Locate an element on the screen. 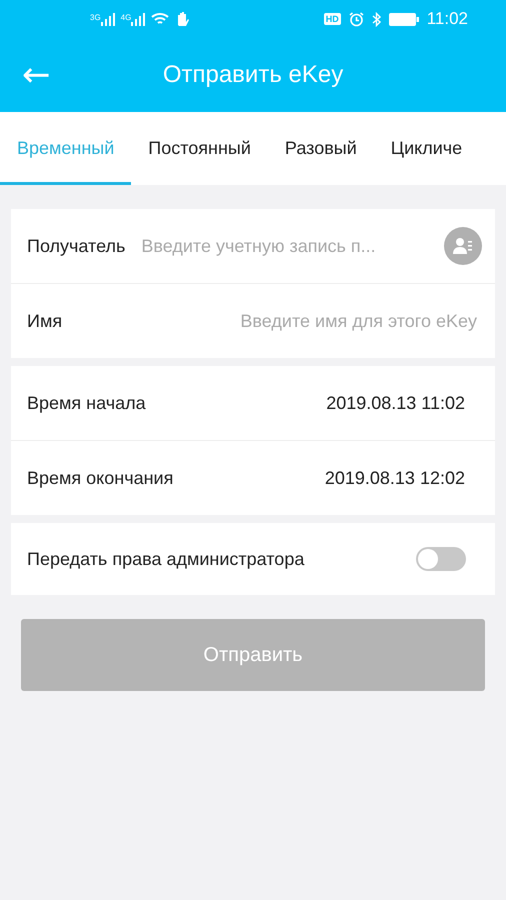  tab: Постоянный is located at coordinates (199, 148).